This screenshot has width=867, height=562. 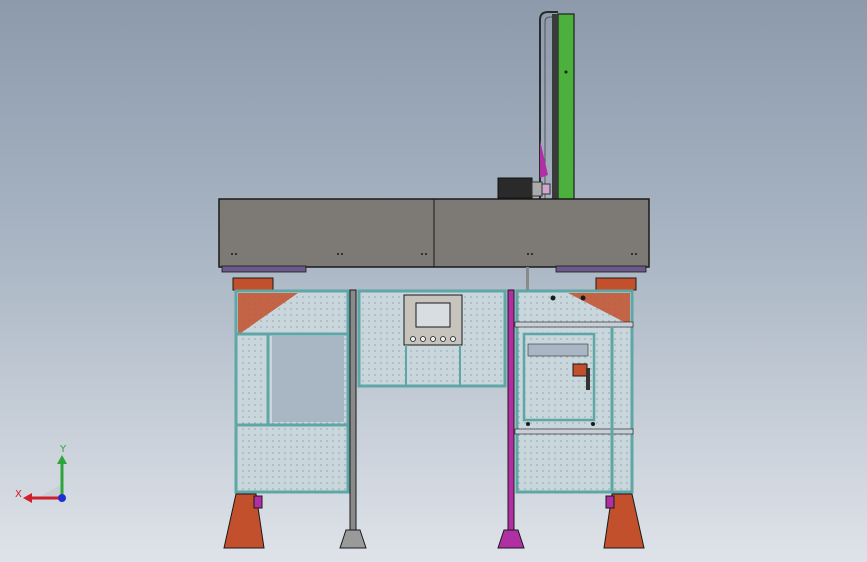 I want to click on servo-motor, so click(x=524, y=188).